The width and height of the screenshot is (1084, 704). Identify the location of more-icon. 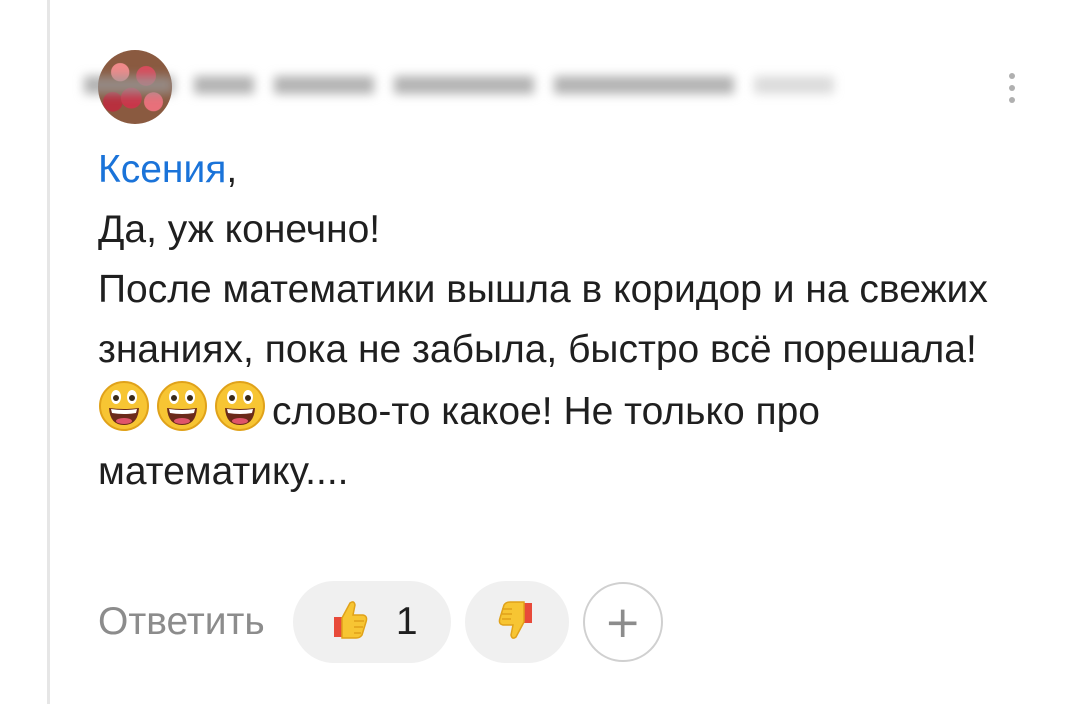
(1012, 76).